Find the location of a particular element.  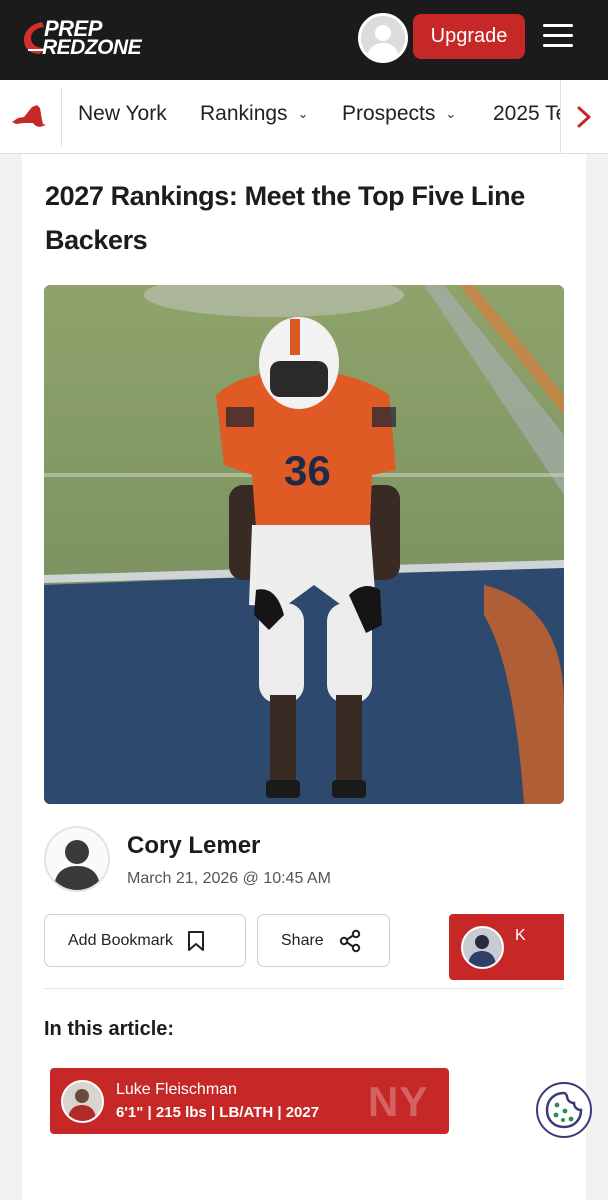

section-divider is located at coordinates (304, 988).